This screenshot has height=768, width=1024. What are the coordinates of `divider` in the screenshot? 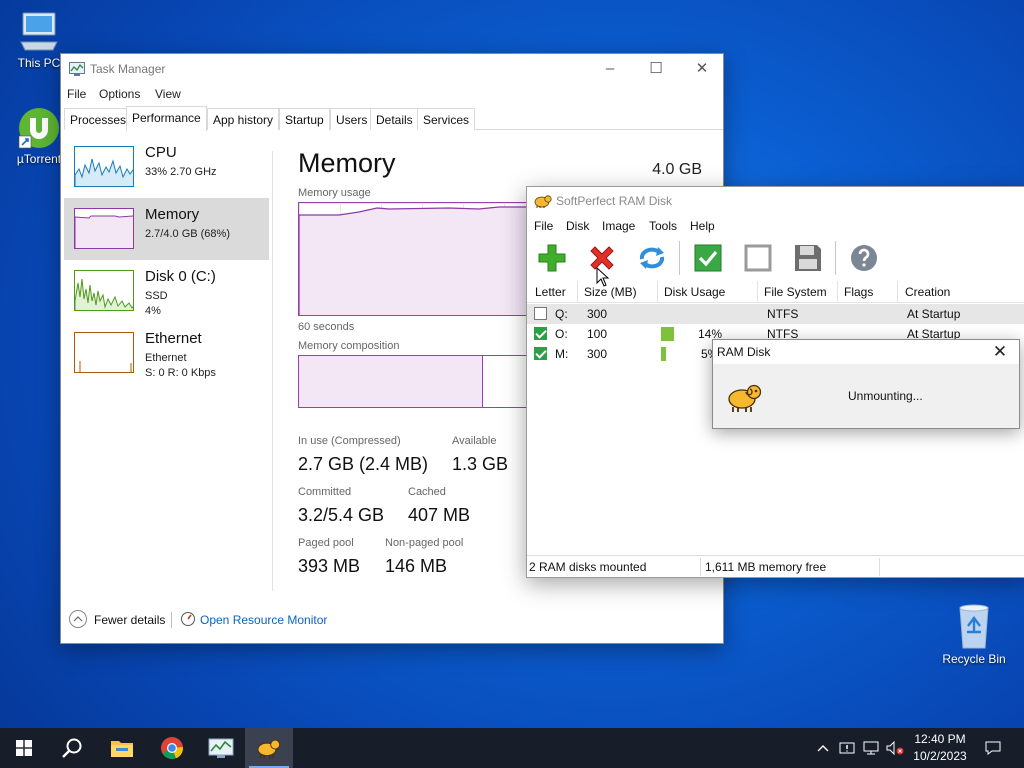 It's located at (272, 371).